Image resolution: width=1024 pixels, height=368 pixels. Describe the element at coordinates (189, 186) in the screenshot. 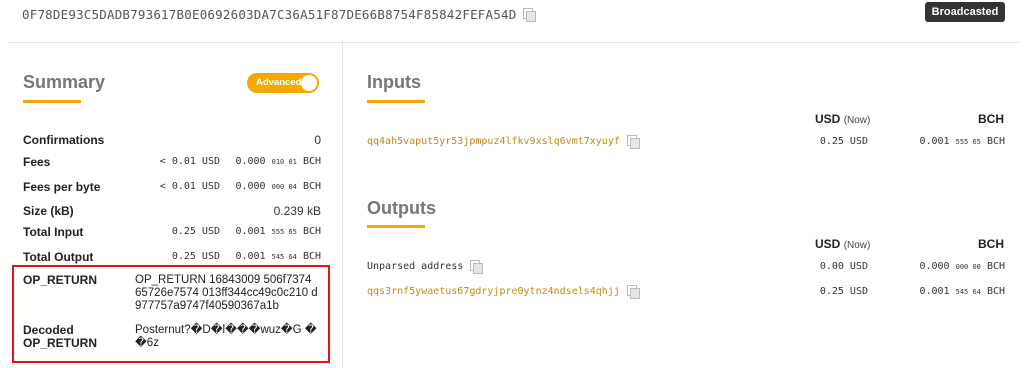

I see `fees-per-byte-usd: < 0.01 USD` at that location.